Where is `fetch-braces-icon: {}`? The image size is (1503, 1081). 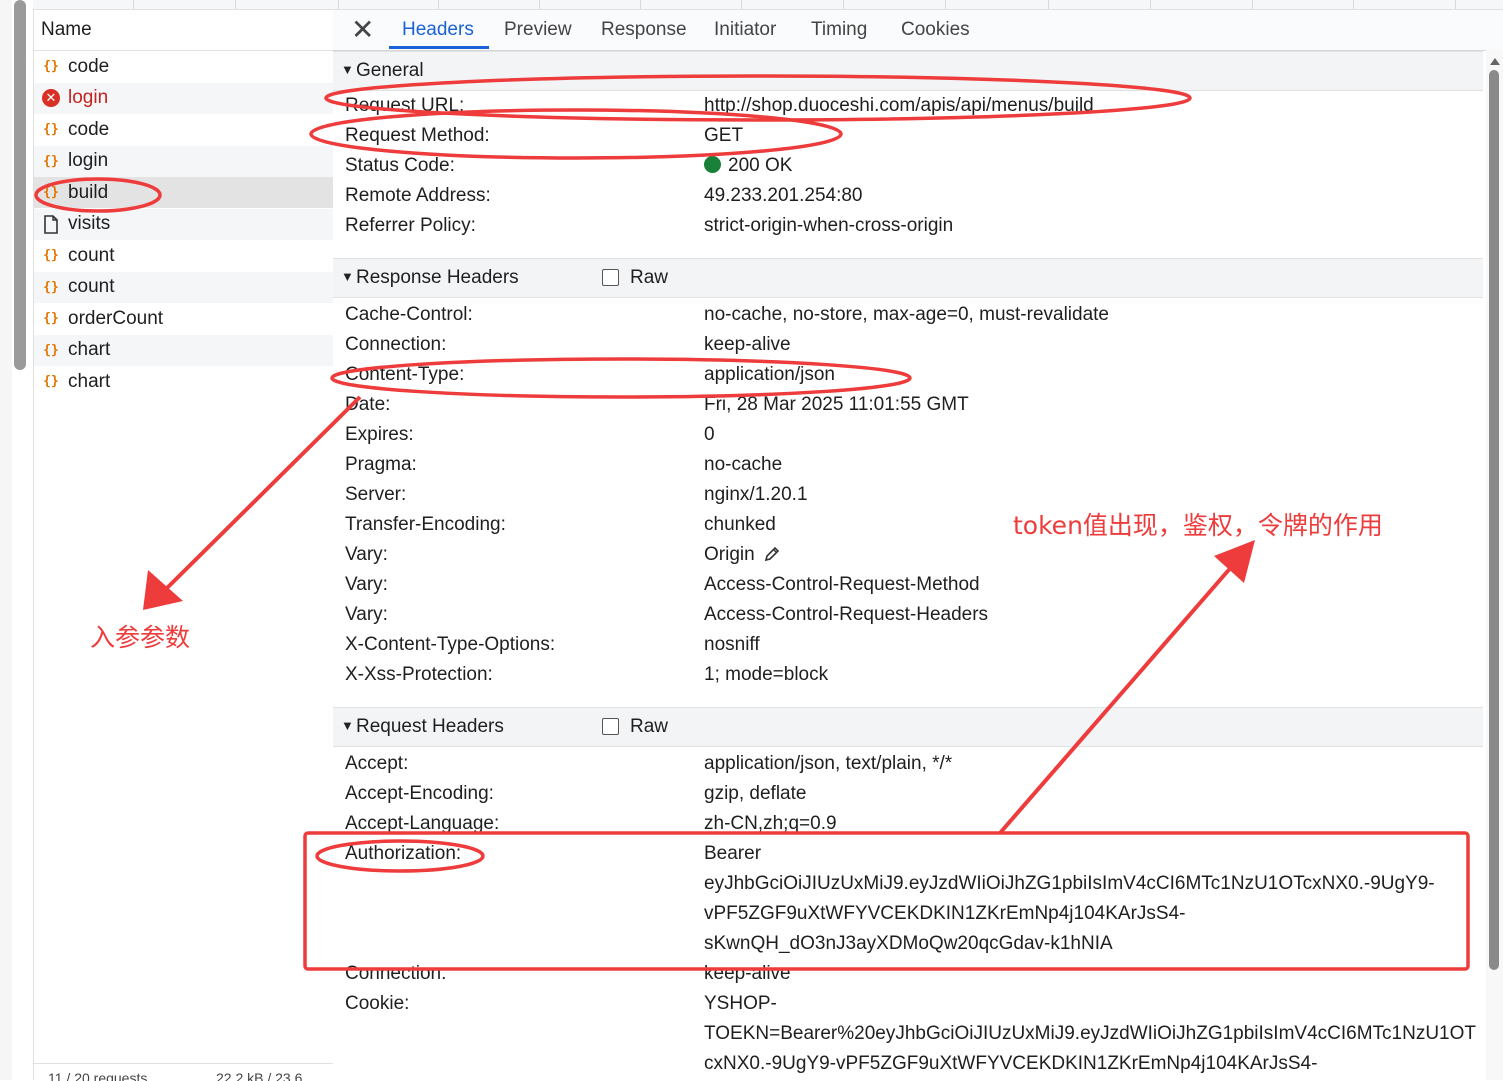
fetch-braces-icon: {} is located at coordinates (51, 255).